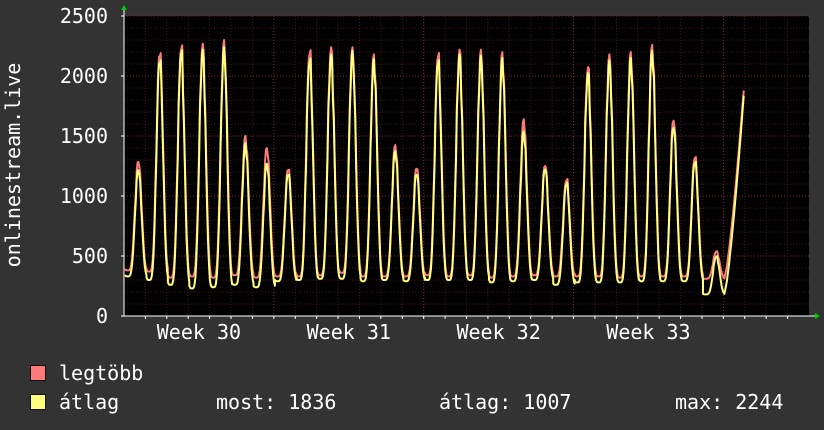  What do you see at coordinates (84, 166) in the screenshot?
I see `y-tick-labels: 0 500 1000 1500 2000 2500` at bounding box center [84, 166].